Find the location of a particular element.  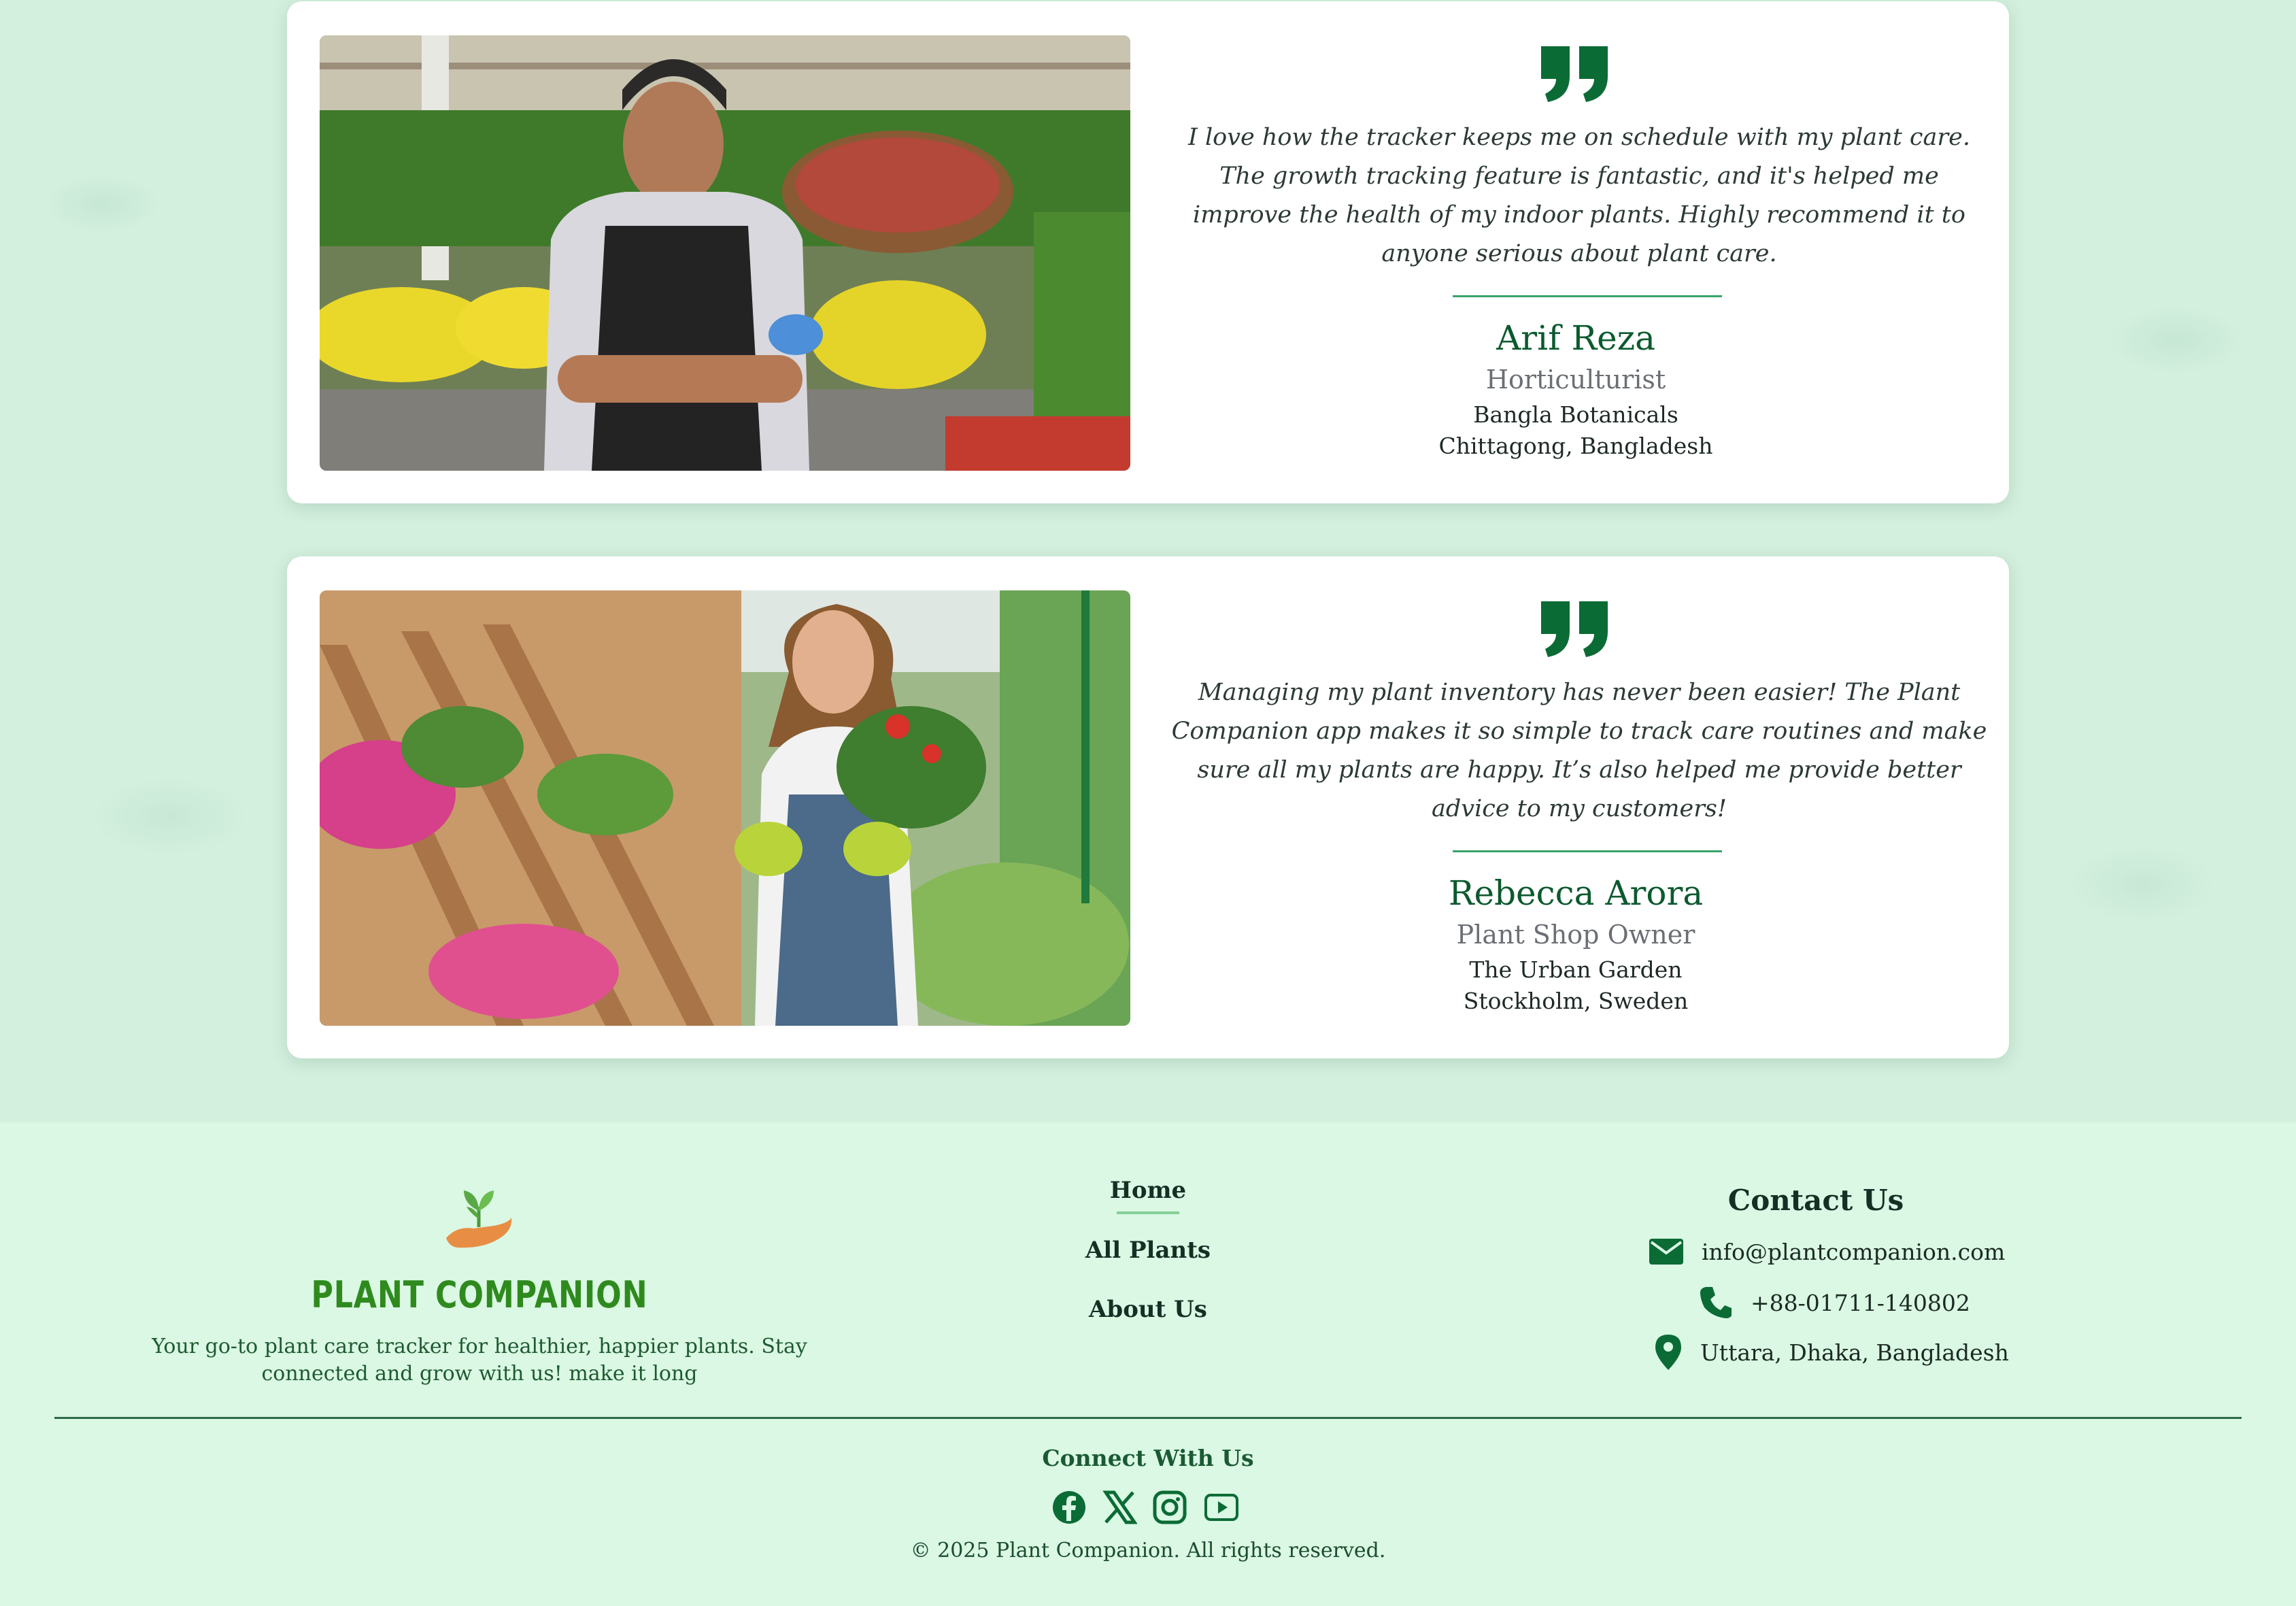

contact-address: Uttara, Dhaka, Bangladesh is located at coordinates (1831, 1352).